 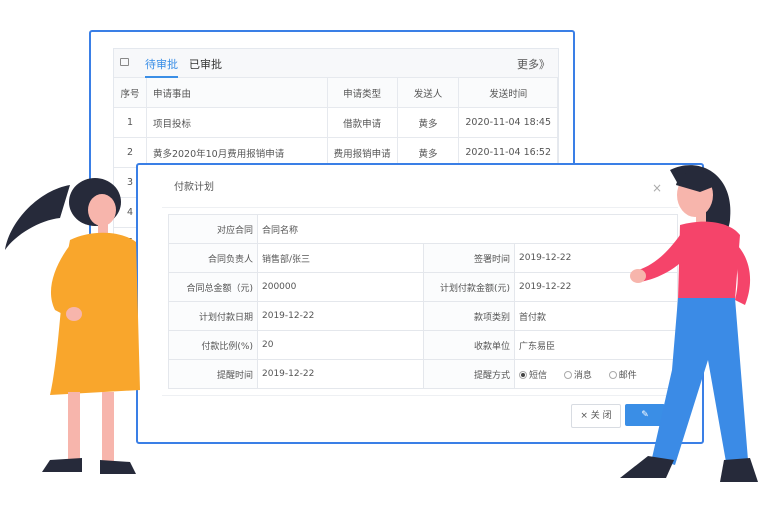 I want to click on row-type: 借款申请, so click(x=362, y=122).